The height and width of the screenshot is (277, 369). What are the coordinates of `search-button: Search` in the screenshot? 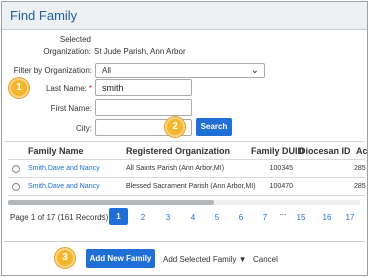 It's located at (214, 127).